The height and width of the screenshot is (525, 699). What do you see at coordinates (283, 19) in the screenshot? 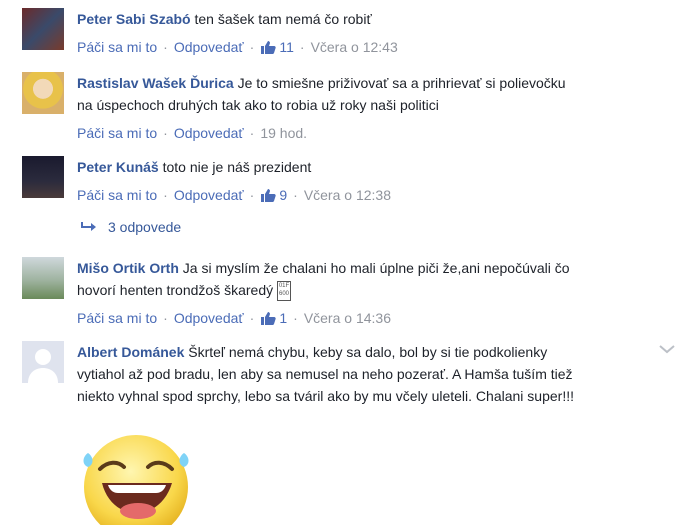
I see `comment-text: ten šašek tam nemá čo robiť` at bounding box center [283, 19].